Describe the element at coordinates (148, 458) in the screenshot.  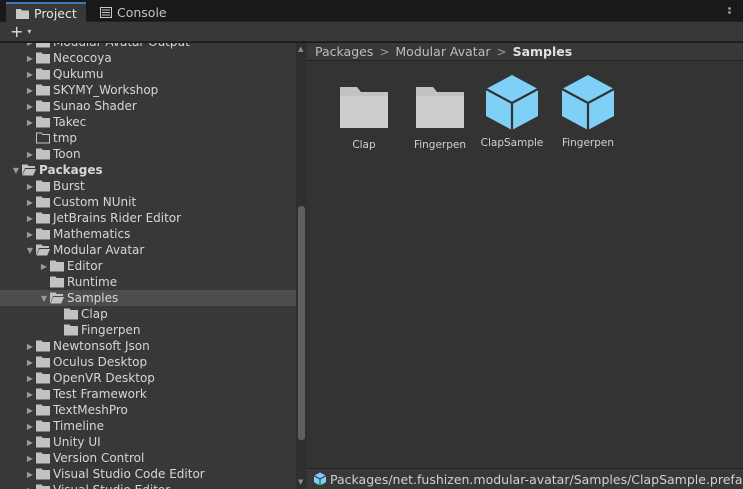
I see `tree-item: ▶ Version Control` at that location.